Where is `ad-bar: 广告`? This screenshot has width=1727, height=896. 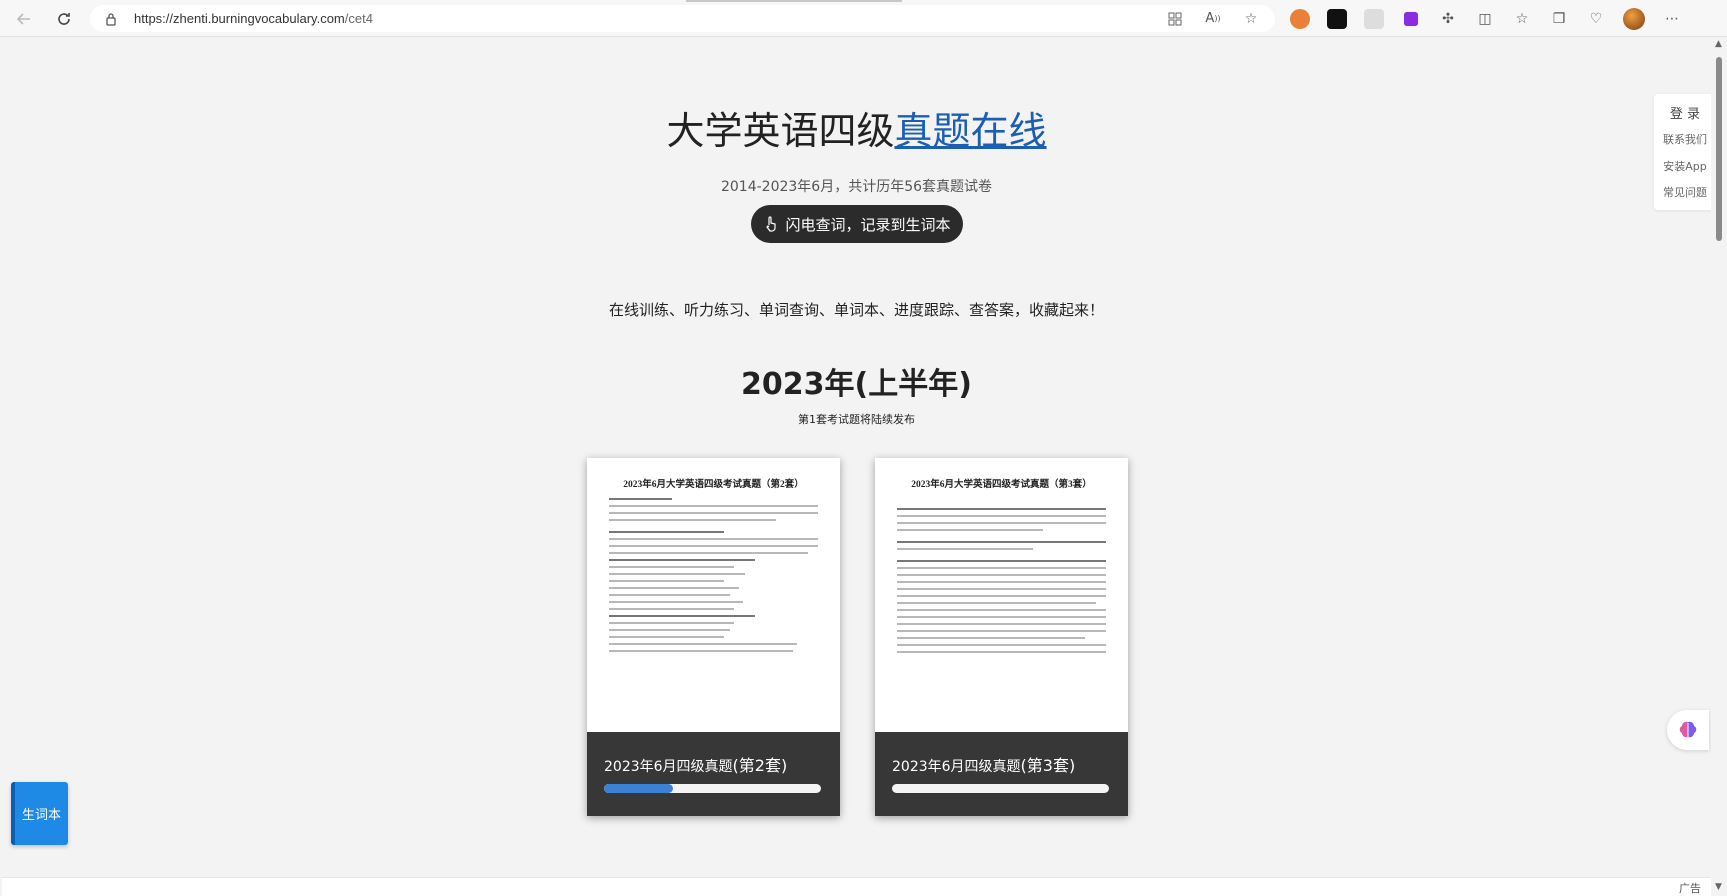 ad-bar: 广告 is located at coordinates (856, 886).